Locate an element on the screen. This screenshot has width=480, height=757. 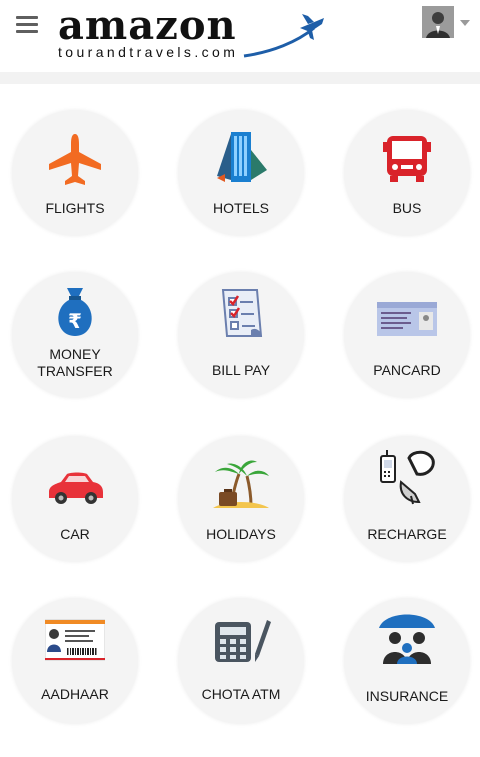
phone-dish-antenna-icon is located at coordinates (407, 477).